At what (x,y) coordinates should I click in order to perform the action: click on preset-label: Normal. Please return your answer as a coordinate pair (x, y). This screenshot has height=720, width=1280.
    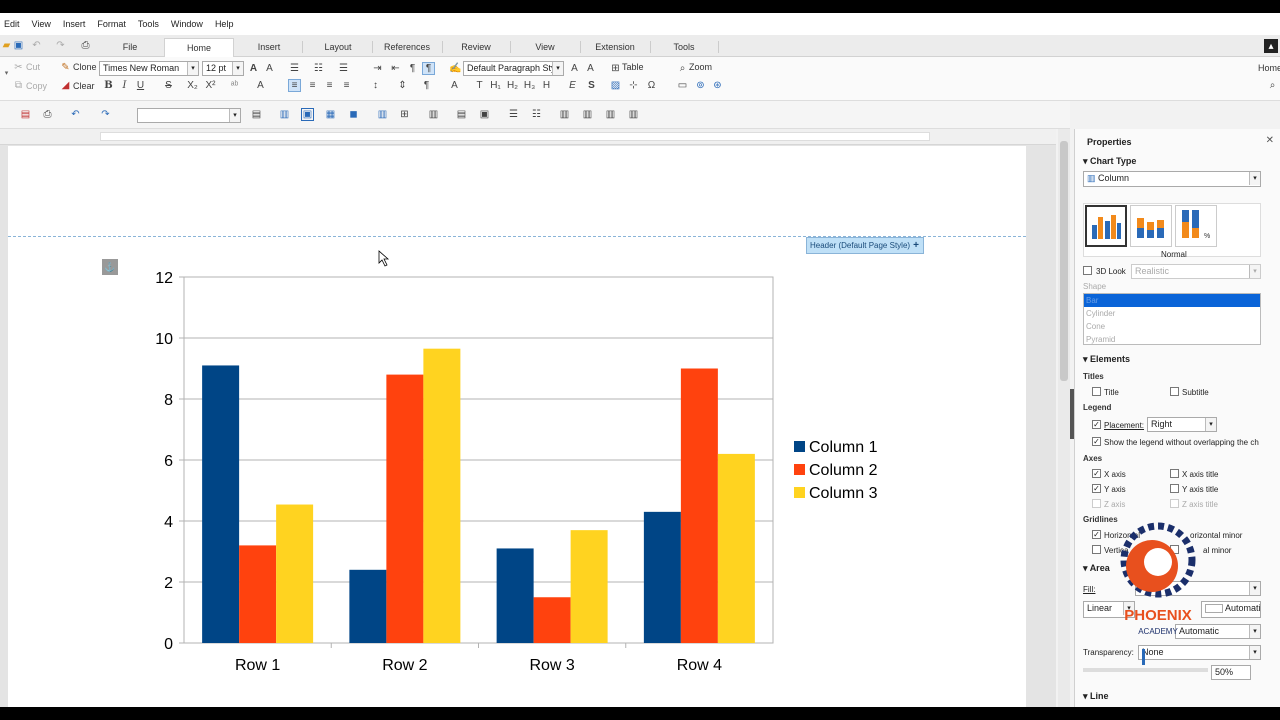
    Looking at the image, I should click on (1174, 254).